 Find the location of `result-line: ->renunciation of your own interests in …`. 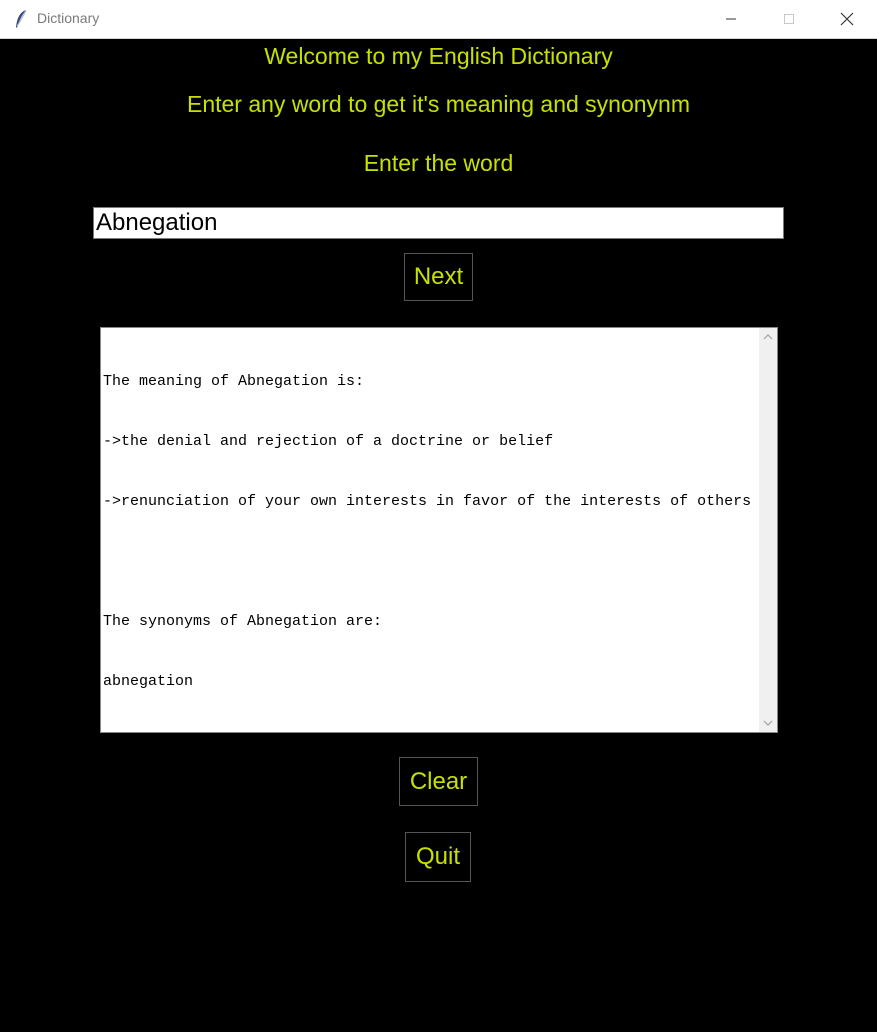

result-line: ->renunciation of your own interests in … is located at coordinates (427, 501).